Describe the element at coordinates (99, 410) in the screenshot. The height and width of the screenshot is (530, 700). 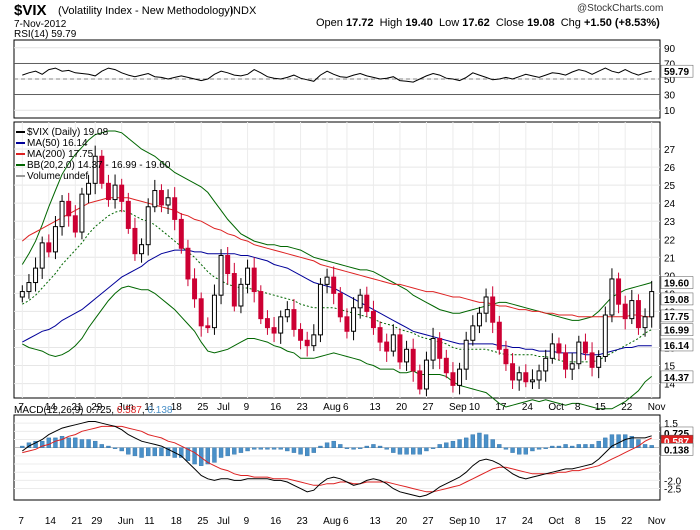
I see `macd-legend-value: 0.725` at that location.